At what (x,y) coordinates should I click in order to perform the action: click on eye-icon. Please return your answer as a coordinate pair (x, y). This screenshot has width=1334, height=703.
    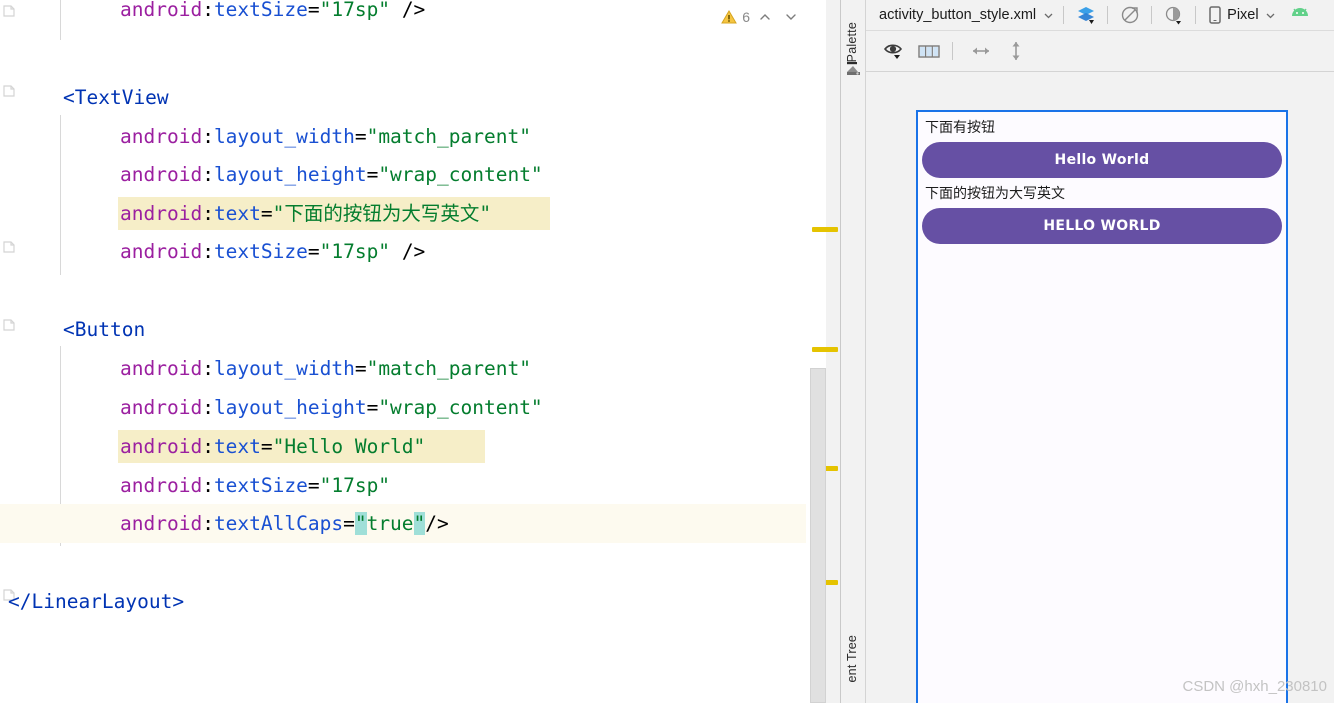
    Looking at the image, I should click on (893, 51).